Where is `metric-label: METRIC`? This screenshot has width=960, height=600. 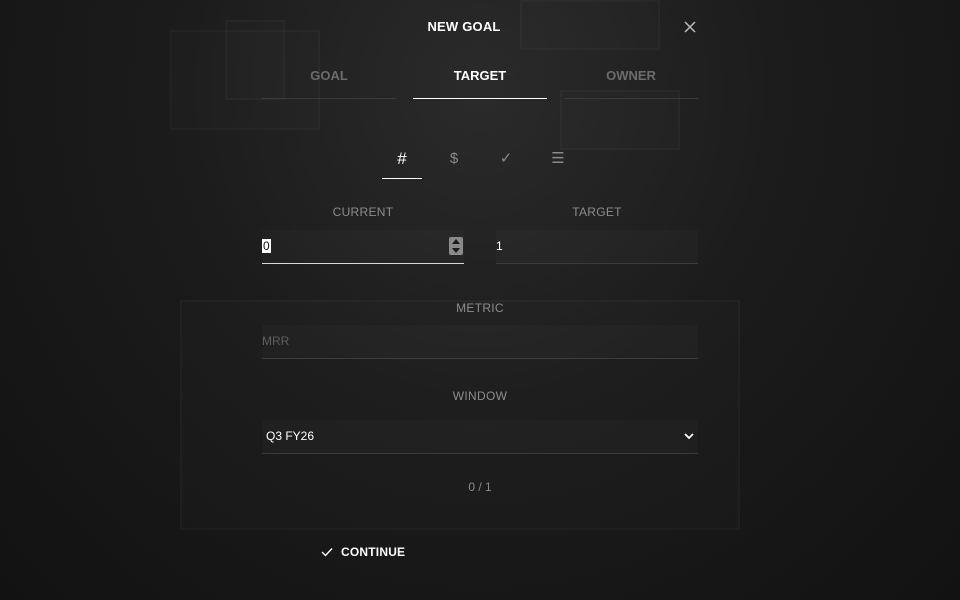 metric-label: METRIC is located at coordinates (480, 308).